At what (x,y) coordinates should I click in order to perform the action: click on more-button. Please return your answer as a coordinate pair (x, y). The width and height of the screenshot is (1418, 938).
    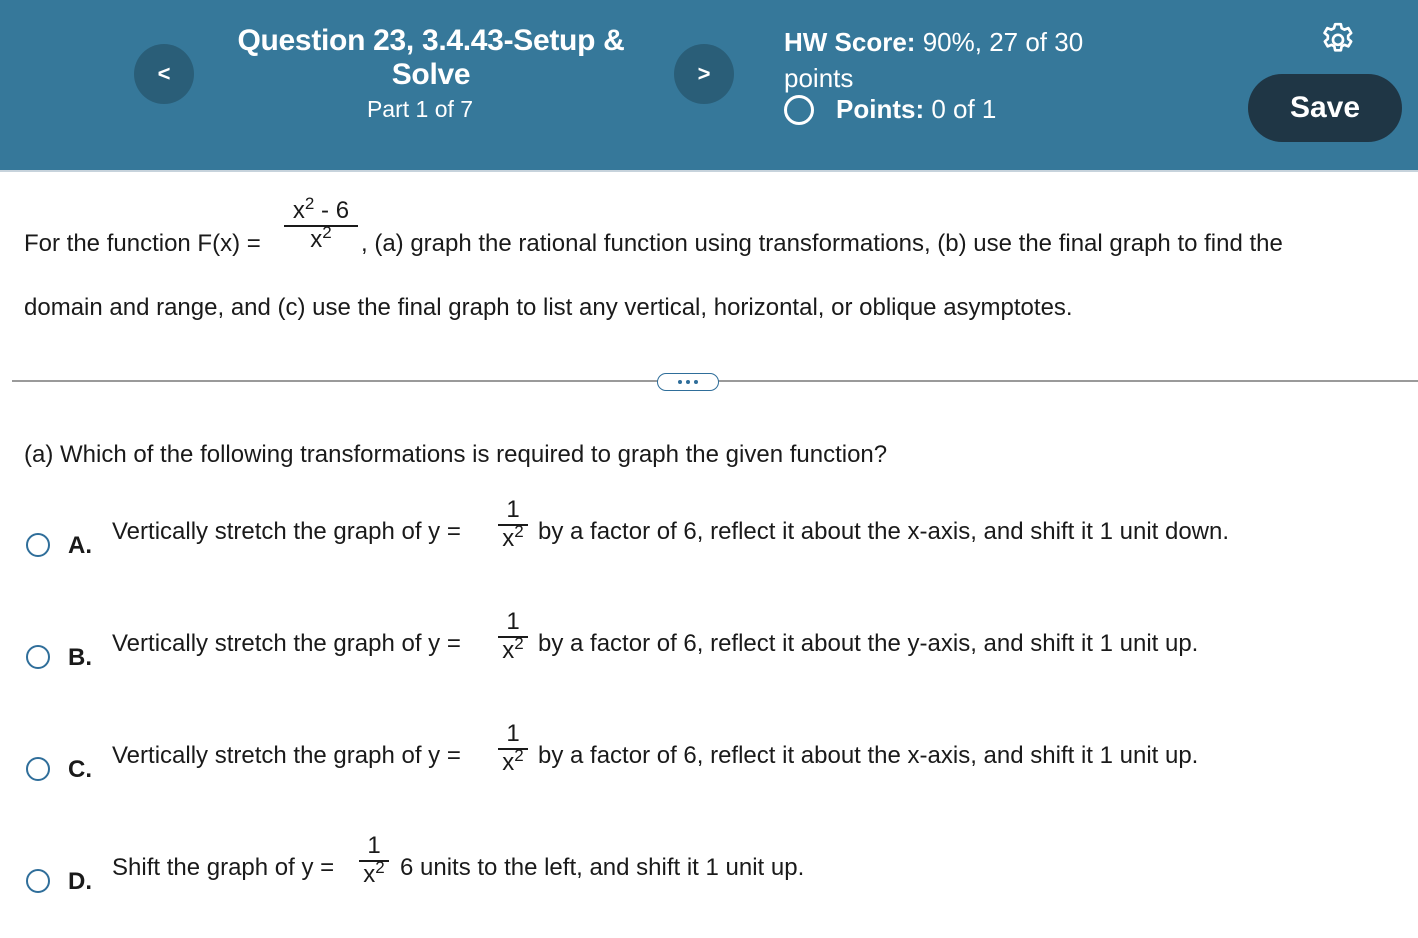
    Looking at the image, I should click on (688, 382).